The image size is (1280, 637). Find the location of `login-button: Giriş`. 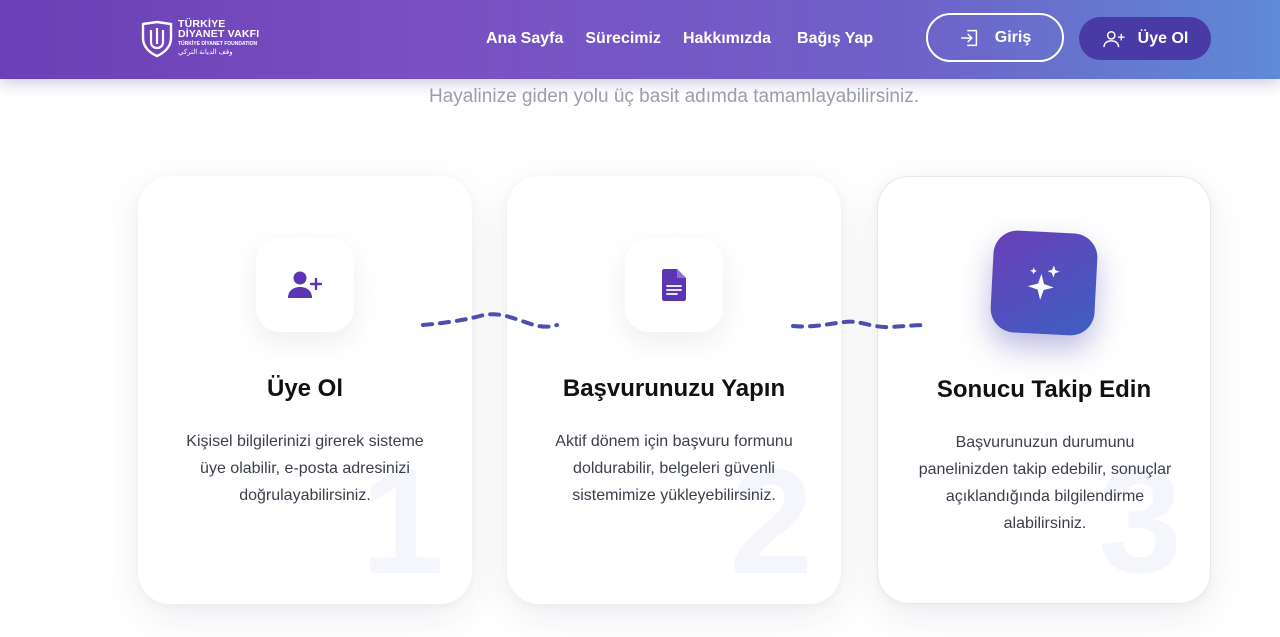

login-button: Giriş is located at coordinates (995, 37).